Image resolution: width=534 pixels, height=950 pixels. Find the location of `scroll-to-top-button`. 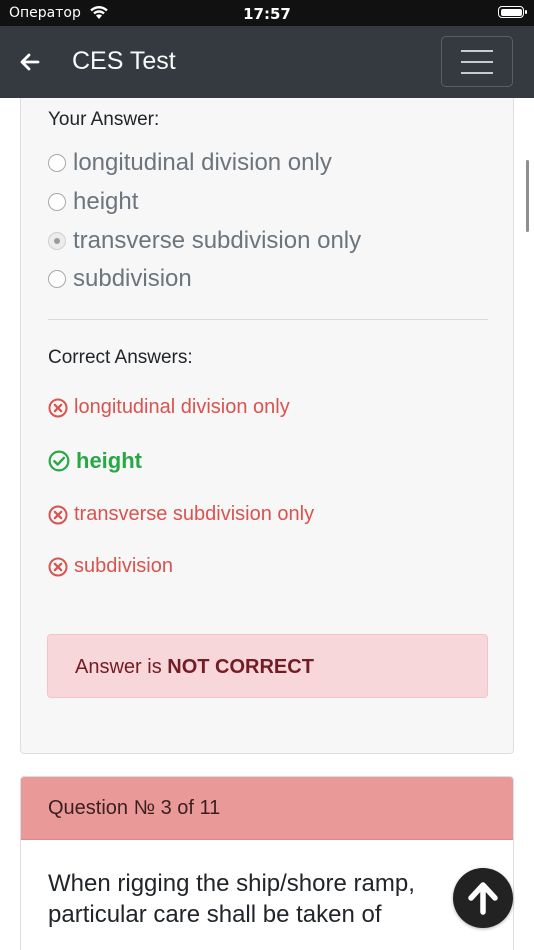

scroll-to-top-button is located at coordinates (483, 898).